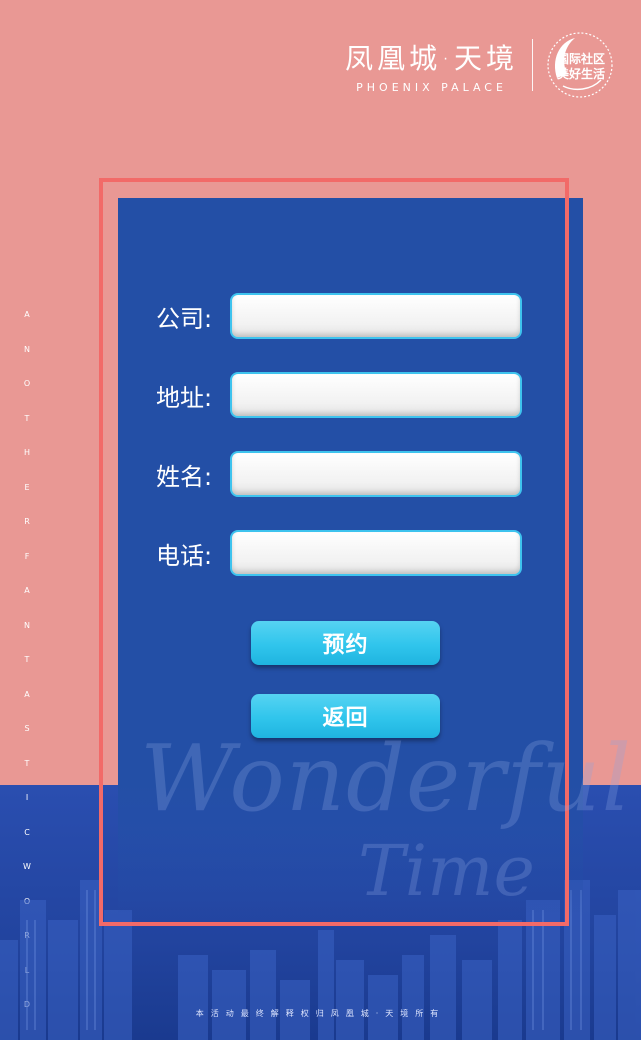  What do you see at coordinates (320, 1013) in the screenshot?
I see `footer-disclaimer: 本活动最终解释权归凤凰城·天境所有` at bounding box center [320, 1013].